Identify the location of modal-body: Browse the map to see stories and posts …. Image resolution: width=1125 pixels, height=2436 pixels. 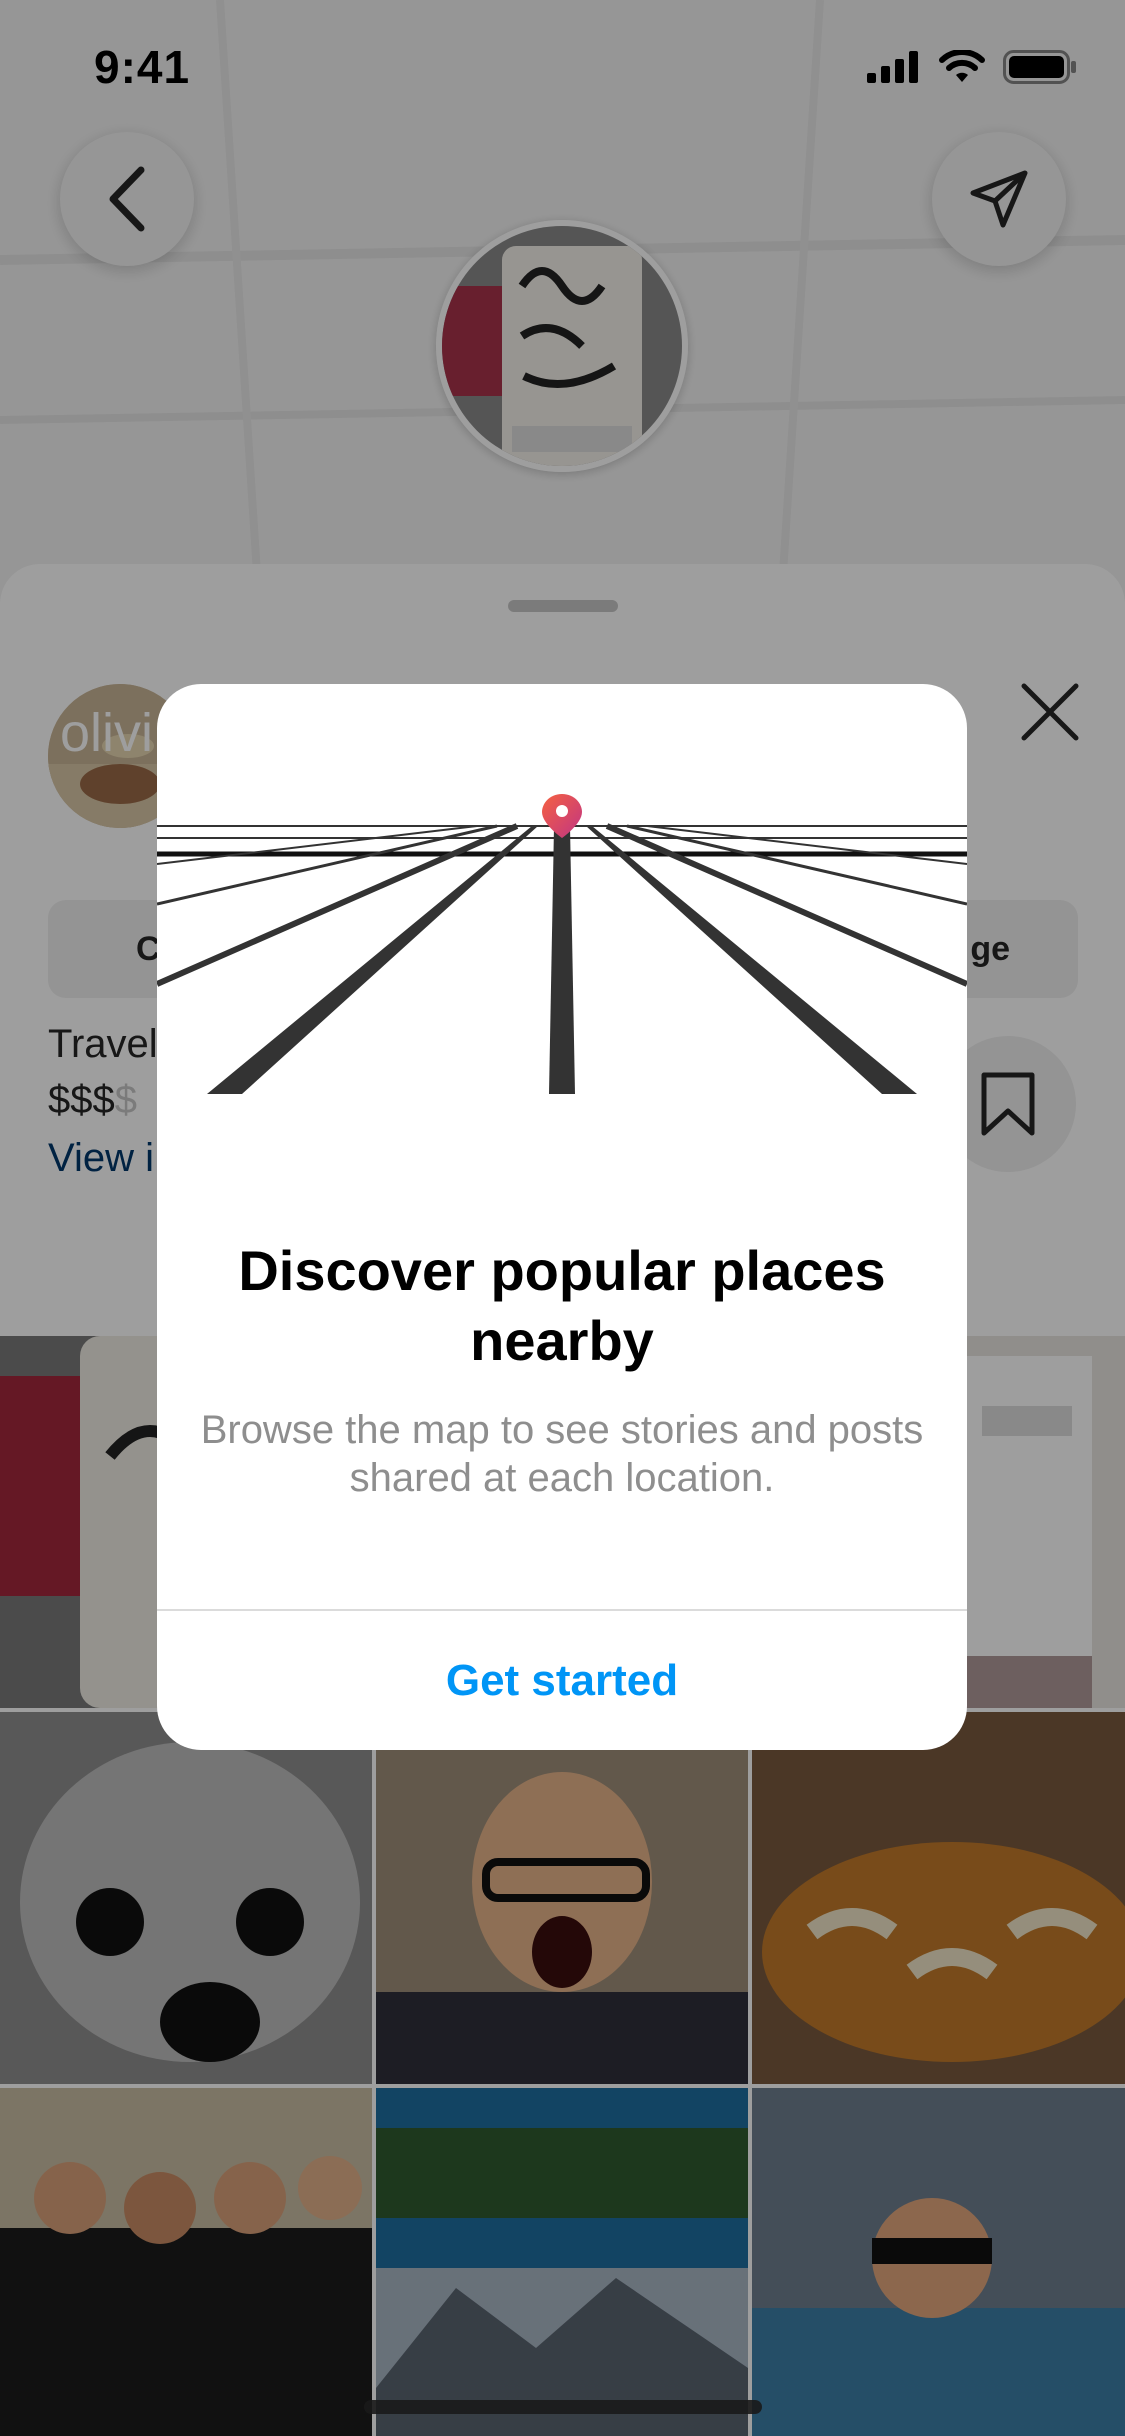
(562, 1454).